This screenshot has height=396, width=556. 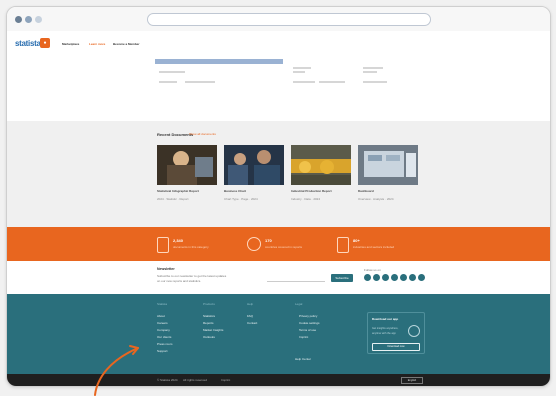 I want to click on app-card-text: anytime with the app, so click(x=384, y=333).